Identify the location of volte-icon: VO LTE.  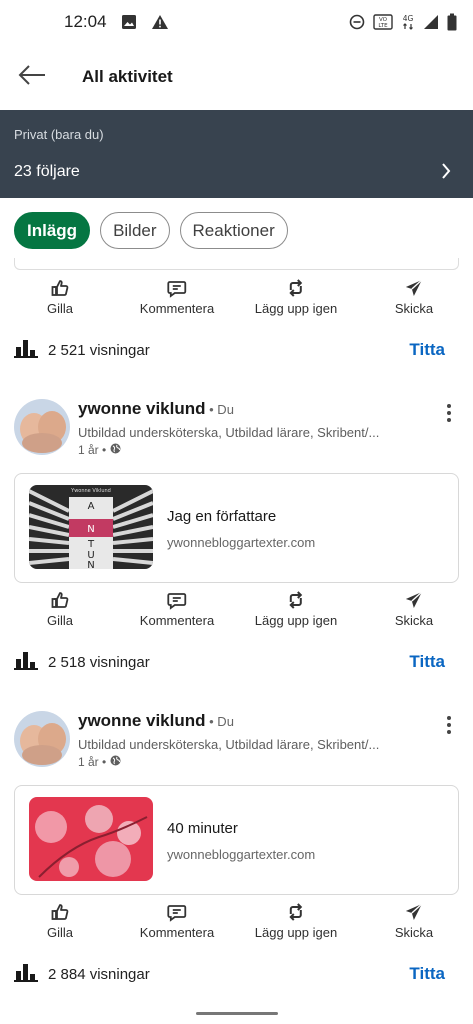
(383, 22).